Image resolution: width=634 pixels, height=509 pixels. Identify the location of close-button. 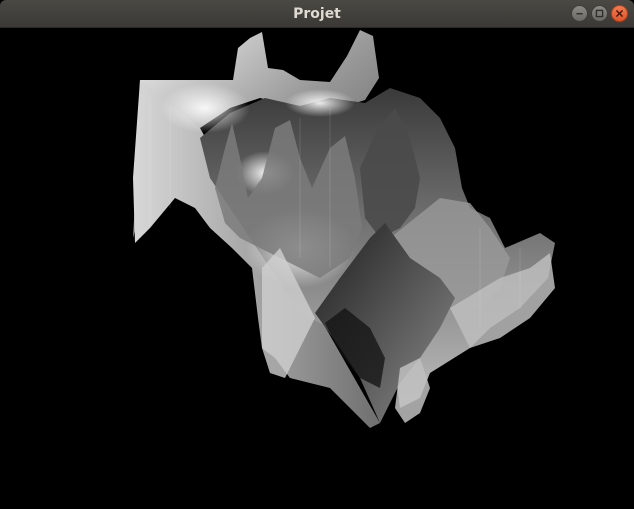
(619, 13).